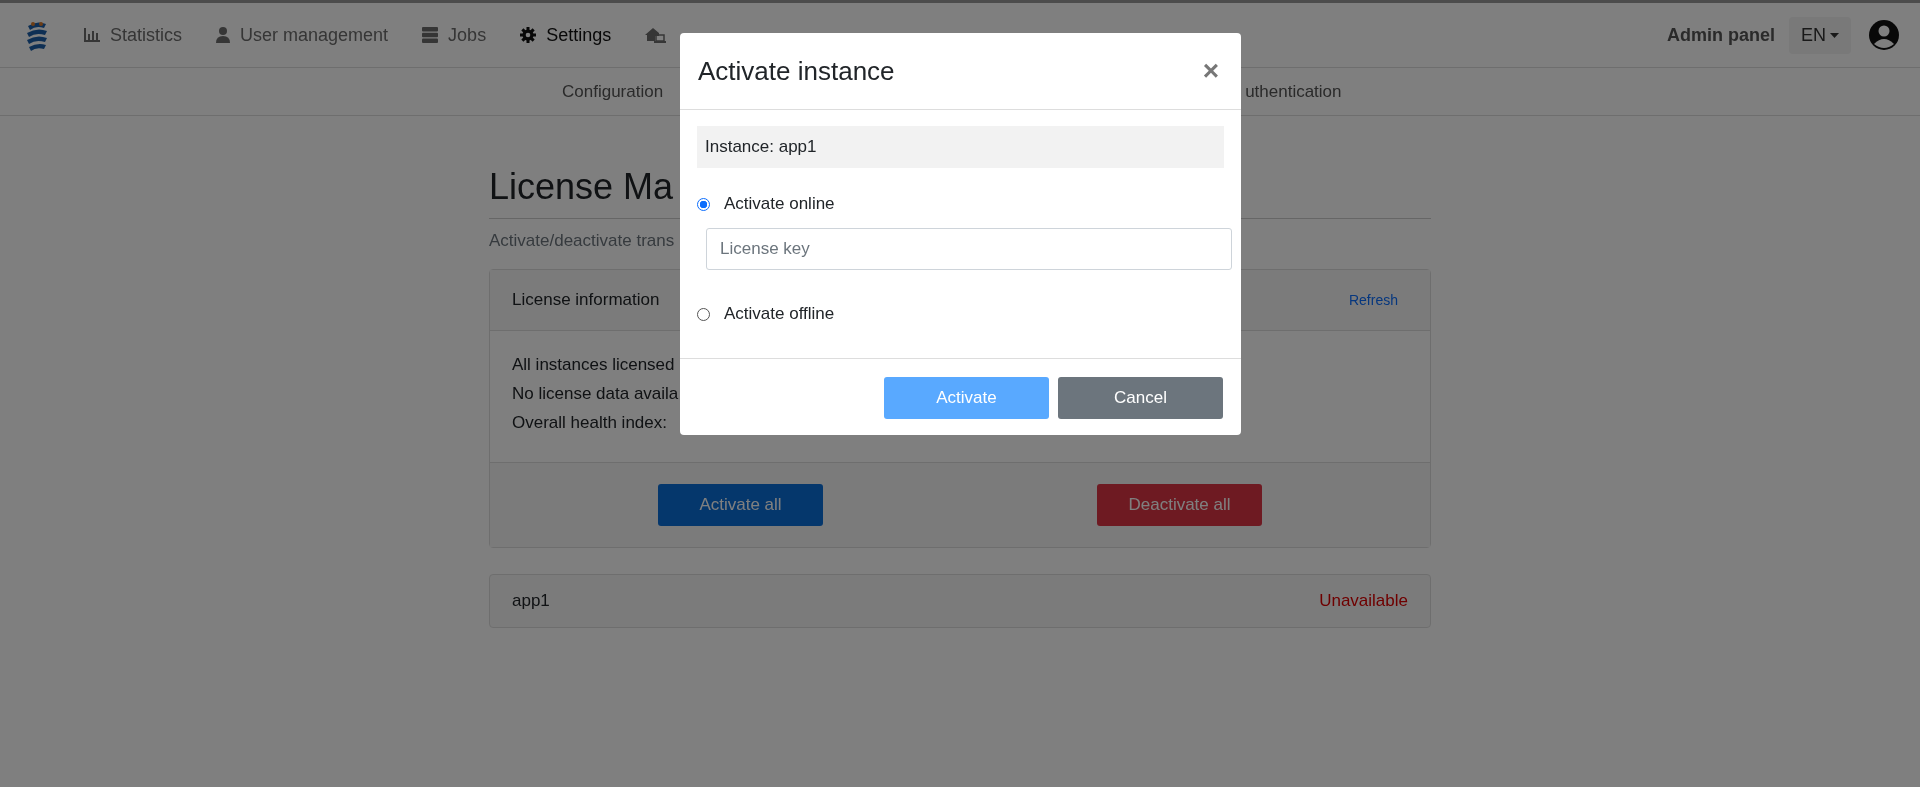 The height and width of the screenshot is (787, 1920). Describe the element at coordinates (779, 314) in the screenshot. I see `radio-label: Activate offline` at that location.